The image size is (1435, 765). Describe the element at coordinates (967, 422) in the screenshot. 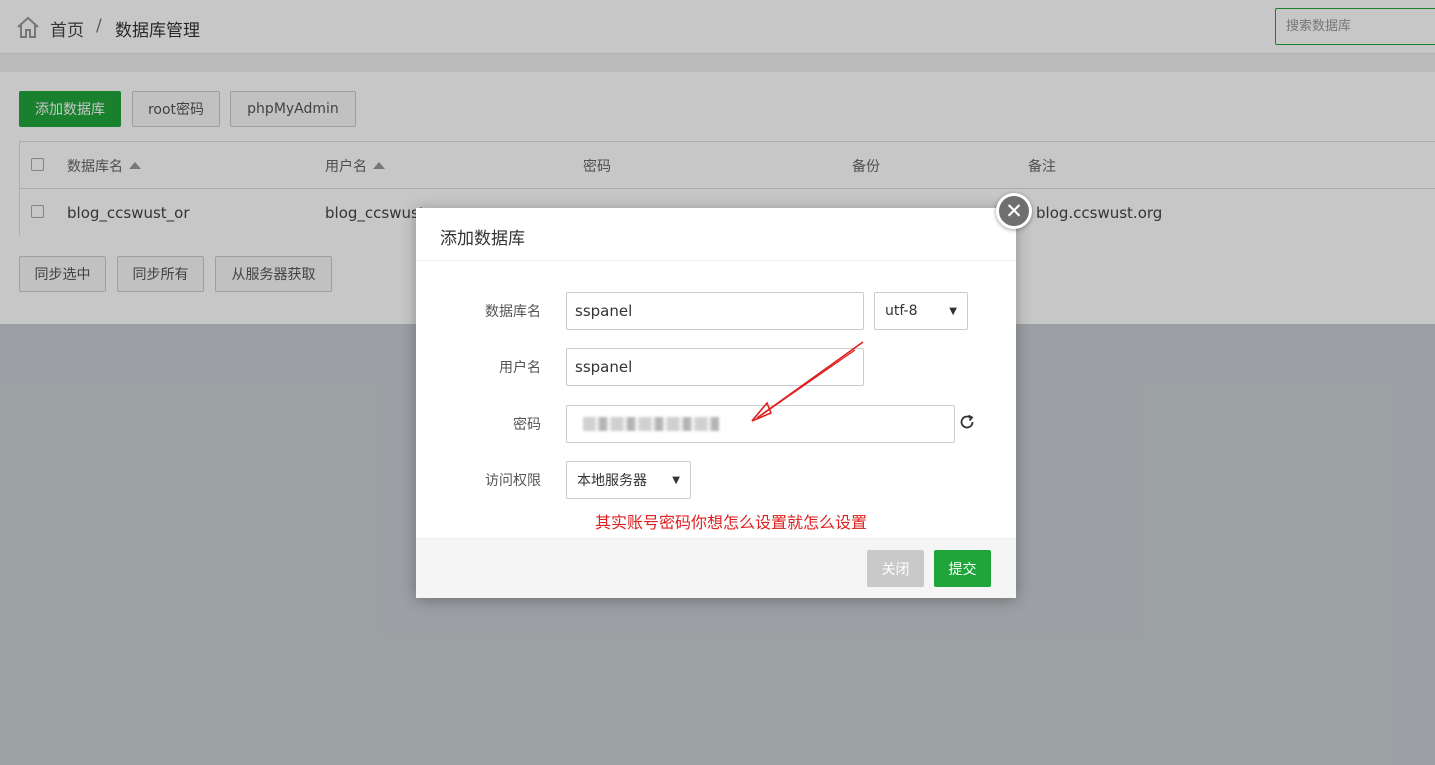

I see `refresh-icon` at that location.